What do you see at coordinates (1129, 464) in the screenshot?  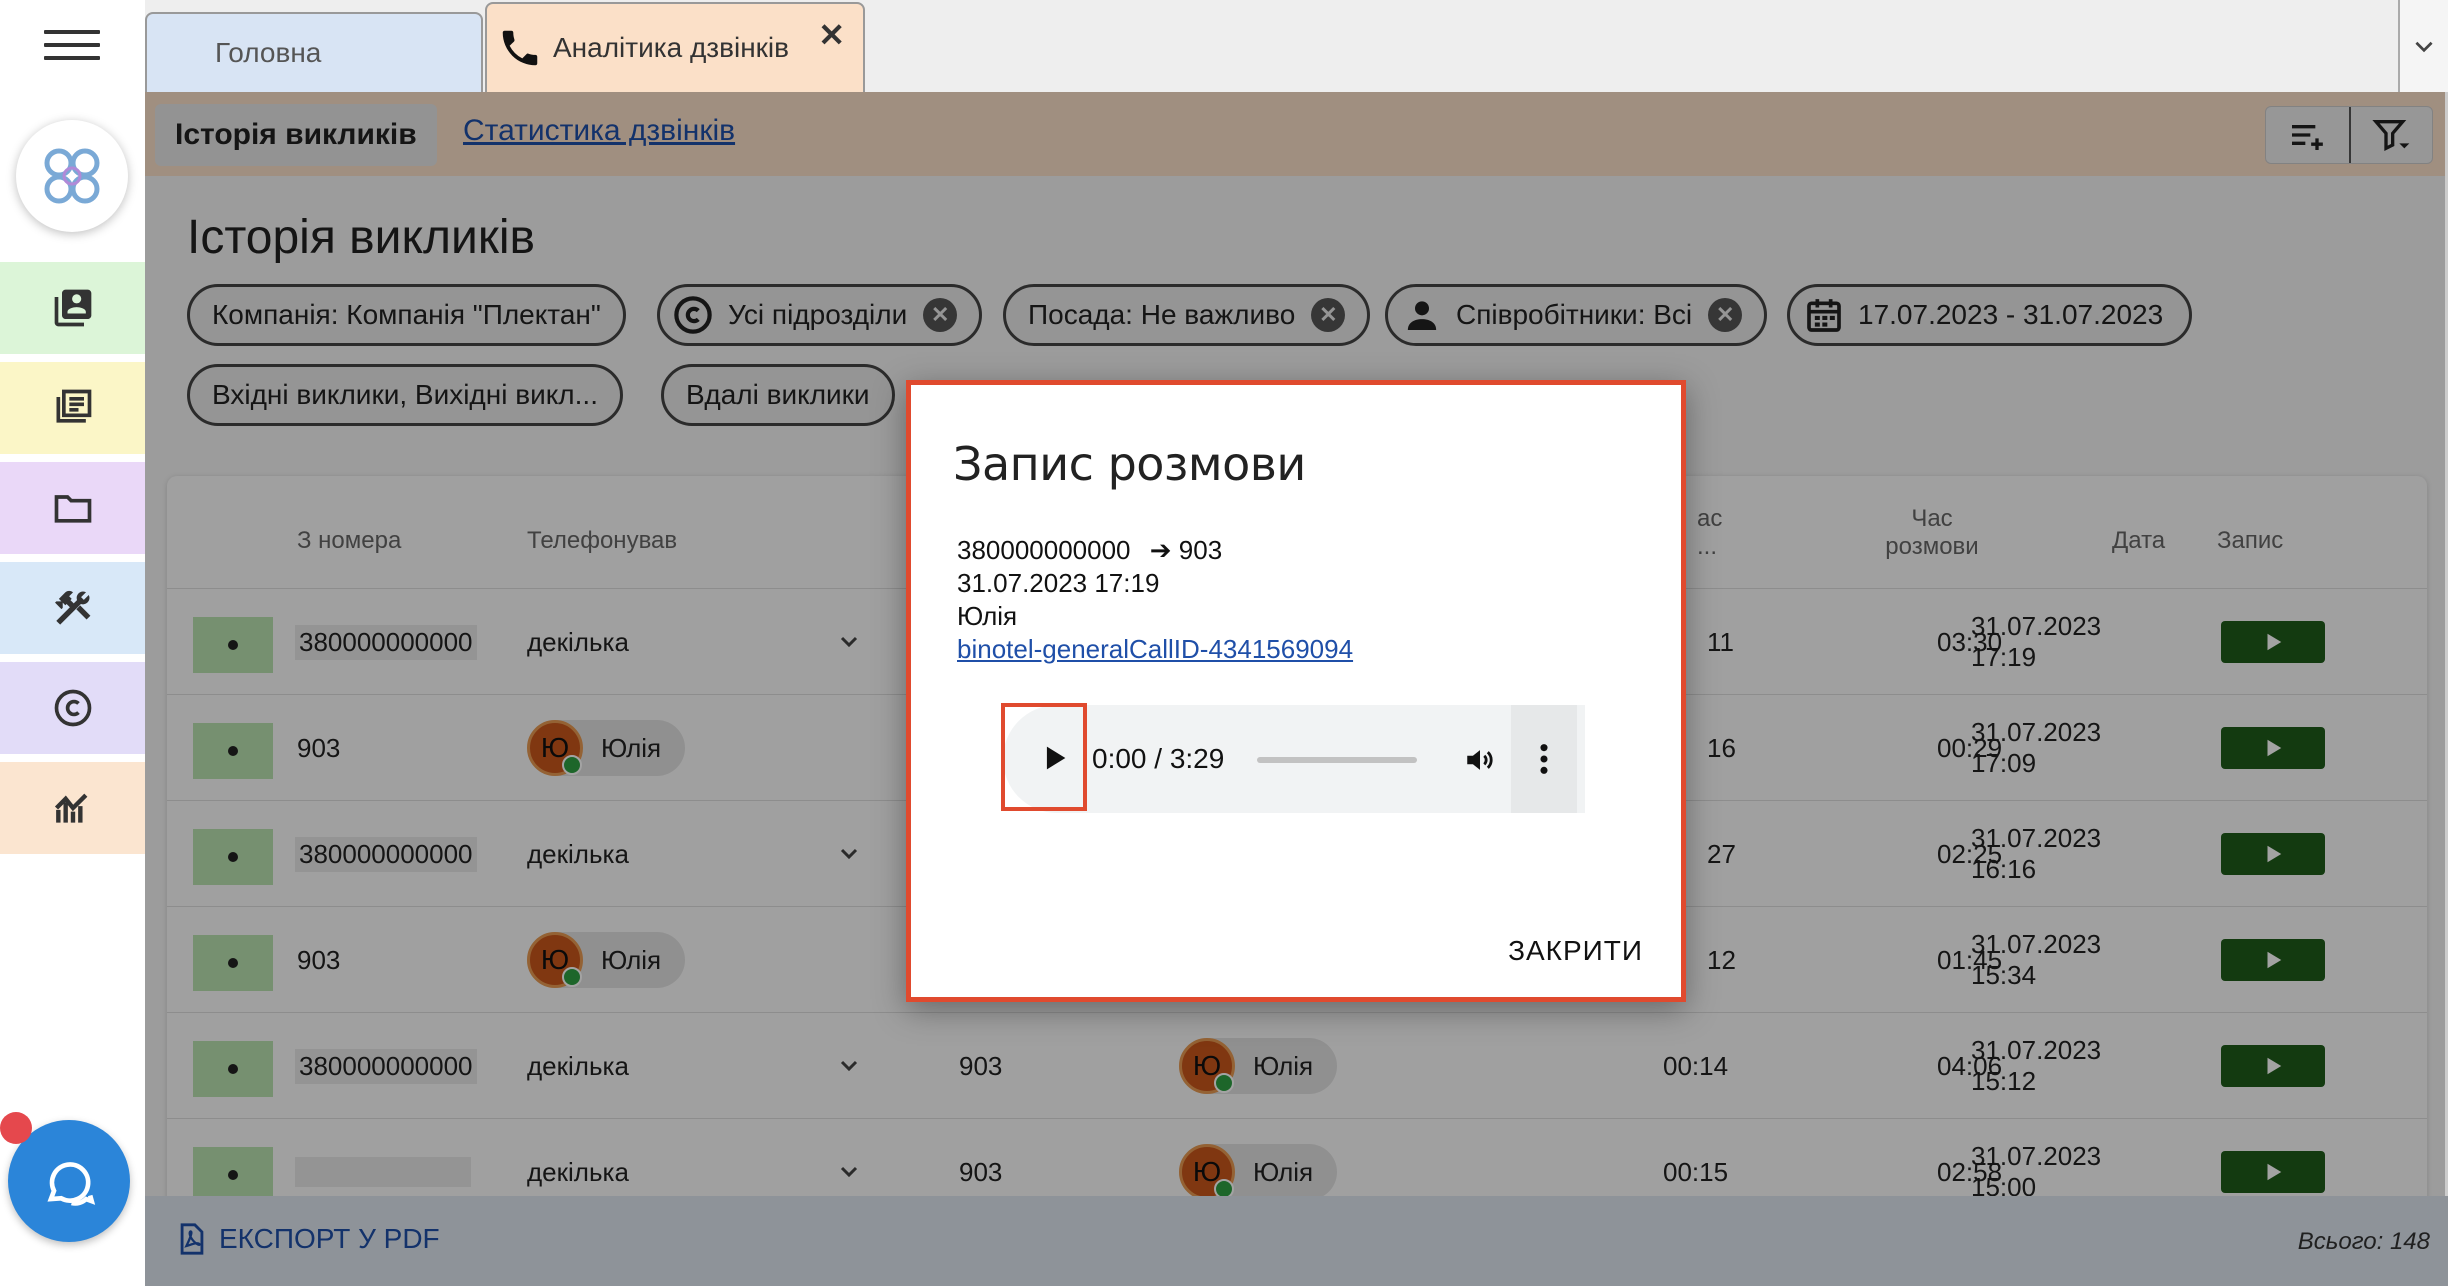 I see `dialog-title: Запис розмови` at bounding box center [1129, 464].